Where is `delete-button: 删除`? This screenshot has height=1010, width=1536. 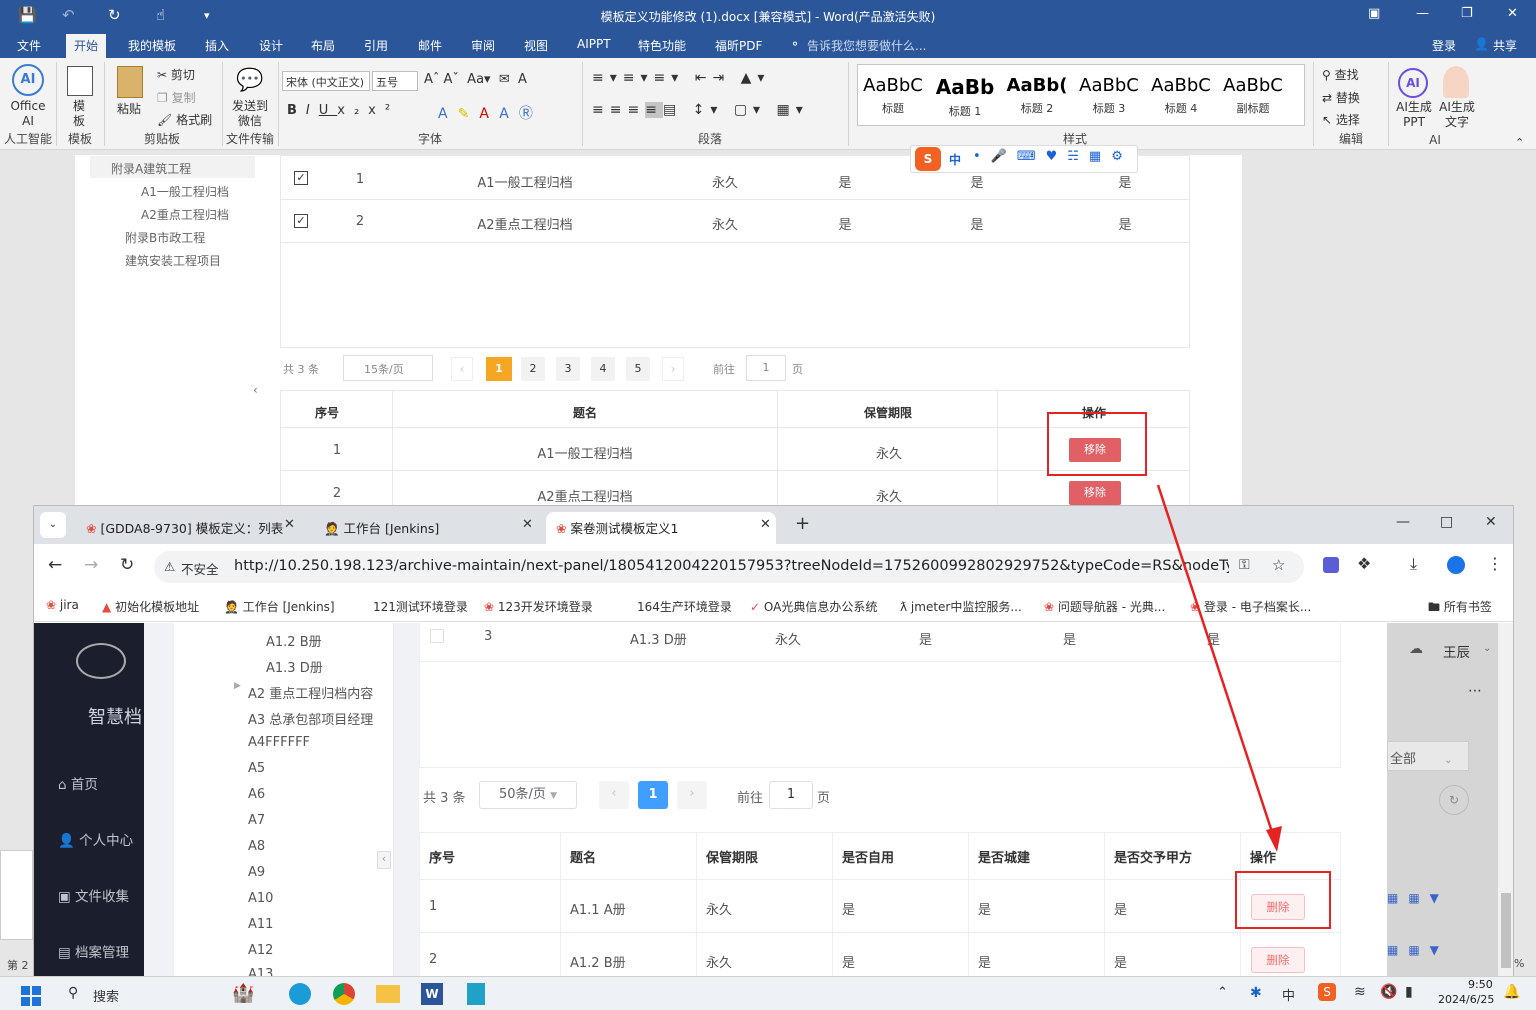
delete-button: 删除 is located at coordinates (1278, 960).